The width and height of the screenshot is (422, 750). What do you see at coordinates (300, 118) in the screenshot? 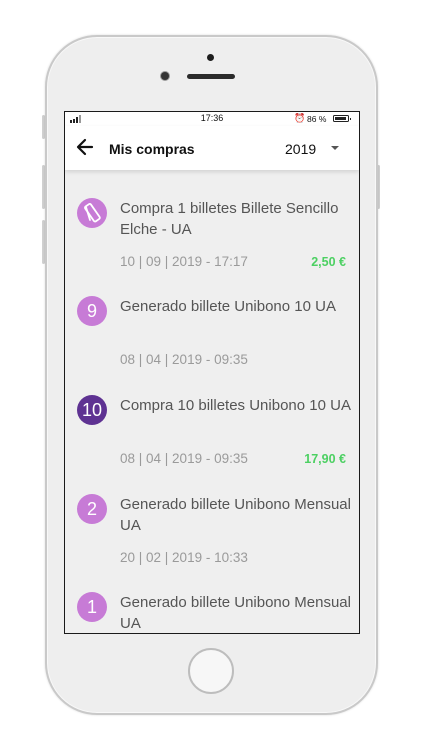
I see `alarm-icon: ⏰` at bounding box center [300, 118].